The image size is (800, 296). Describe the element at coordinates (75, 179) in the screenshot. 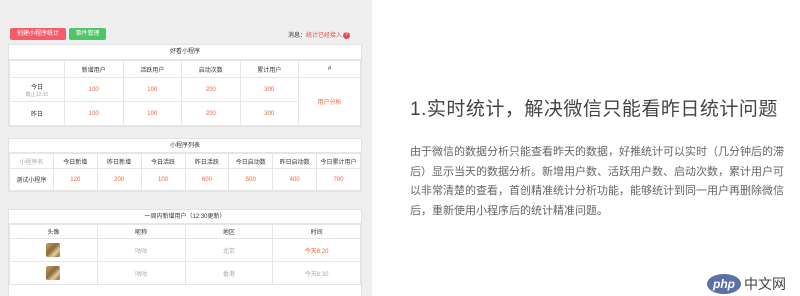

I see `table-cell: 120` at that location.